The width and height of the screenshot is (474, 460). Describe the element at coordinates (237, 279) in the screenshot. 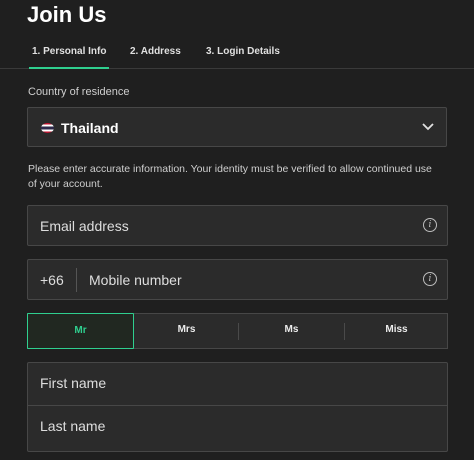

I see `mobile-field: +66 Mobile number i` at that location.